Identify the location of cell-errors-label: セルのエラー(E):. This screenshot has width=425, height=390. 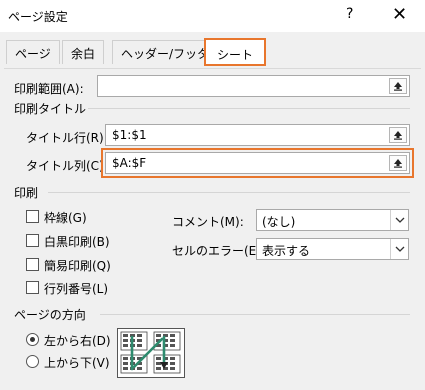
(218, 251).